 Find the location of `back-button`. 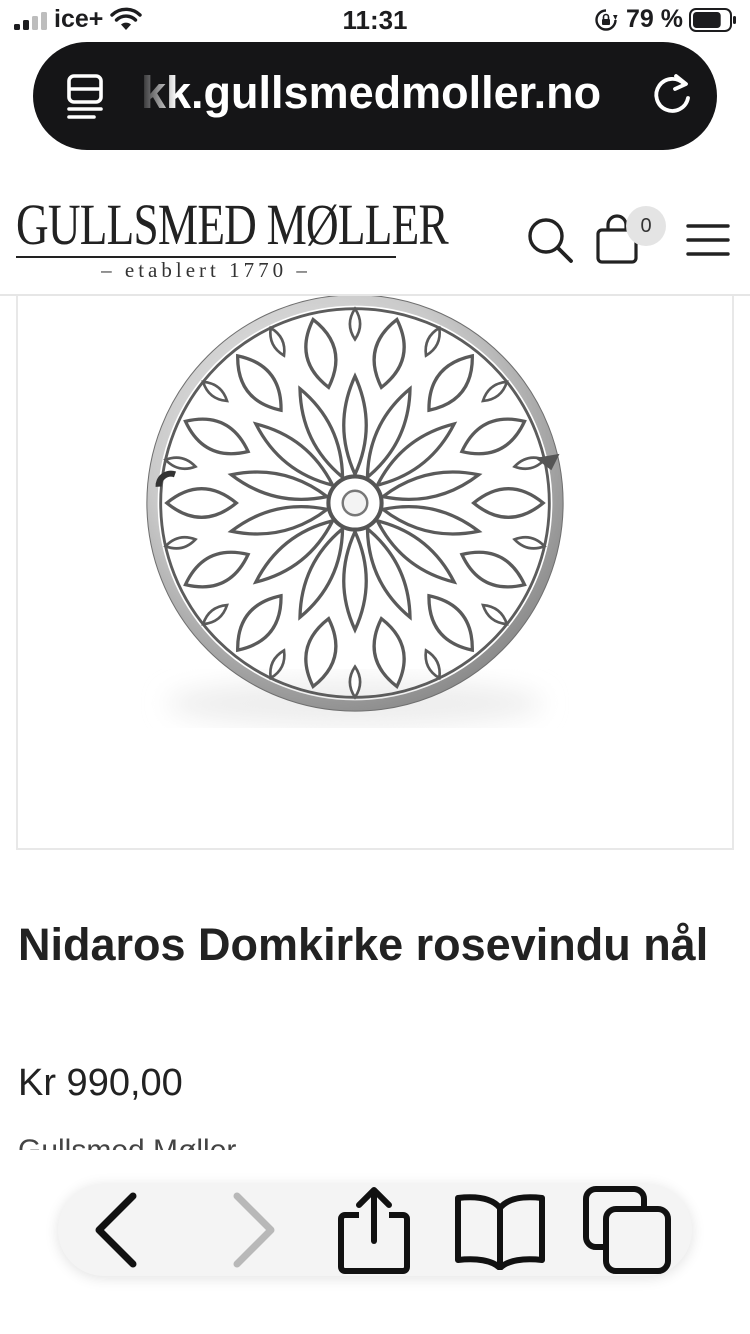

back-button is located at coordinates (116, 1230).